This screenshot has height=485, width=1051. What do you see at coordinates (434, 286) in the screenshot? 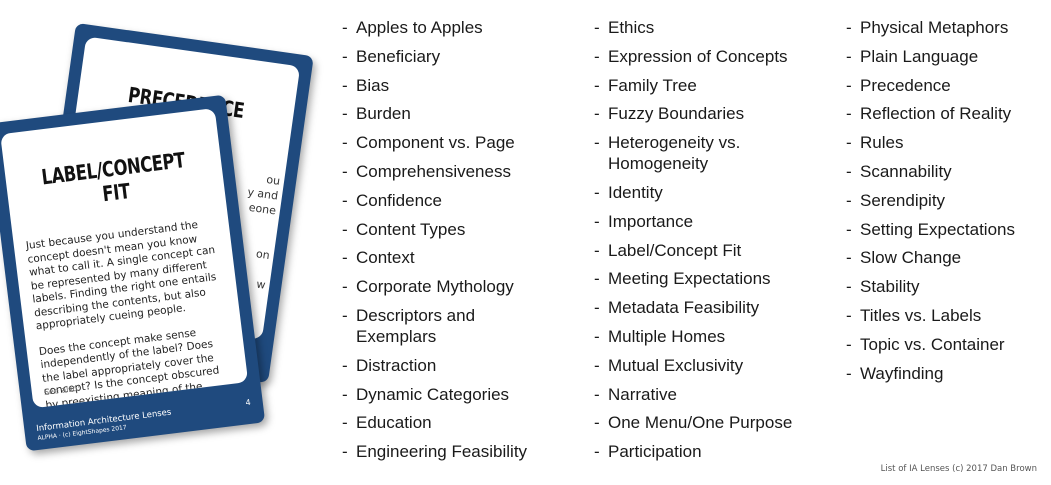
I see `lens-item: Corporate Mythology` at bounding box center [434, 286].